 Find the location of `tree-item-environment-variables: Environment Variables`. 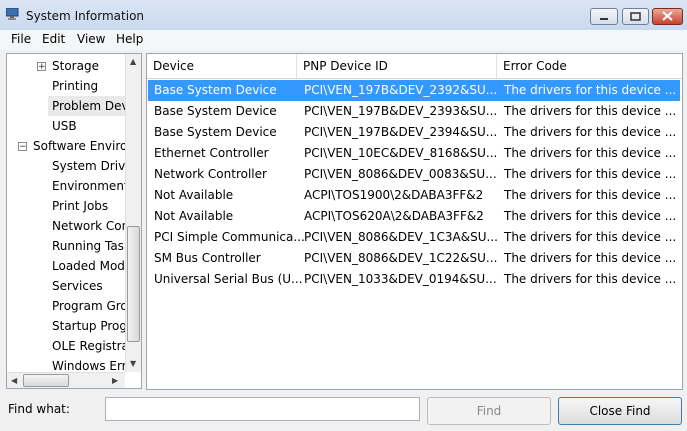

tree-item-environment-variables: Environment Variables is located at coordinates (94, 186).